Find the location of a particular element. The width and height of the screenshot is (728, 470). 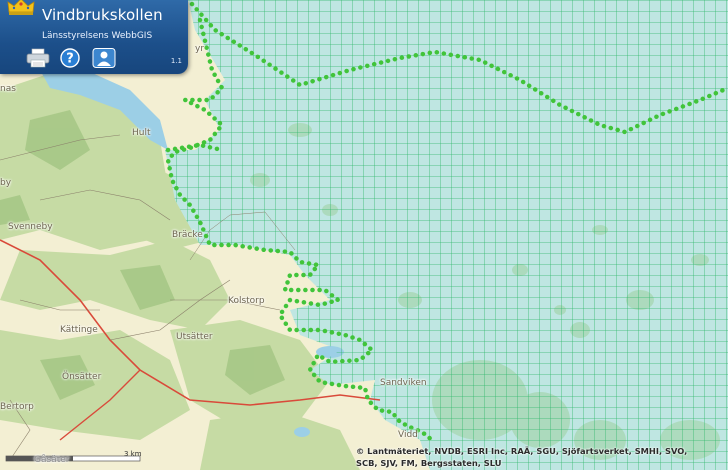

place-label-yr: yr is located at coordinates (200, 49).